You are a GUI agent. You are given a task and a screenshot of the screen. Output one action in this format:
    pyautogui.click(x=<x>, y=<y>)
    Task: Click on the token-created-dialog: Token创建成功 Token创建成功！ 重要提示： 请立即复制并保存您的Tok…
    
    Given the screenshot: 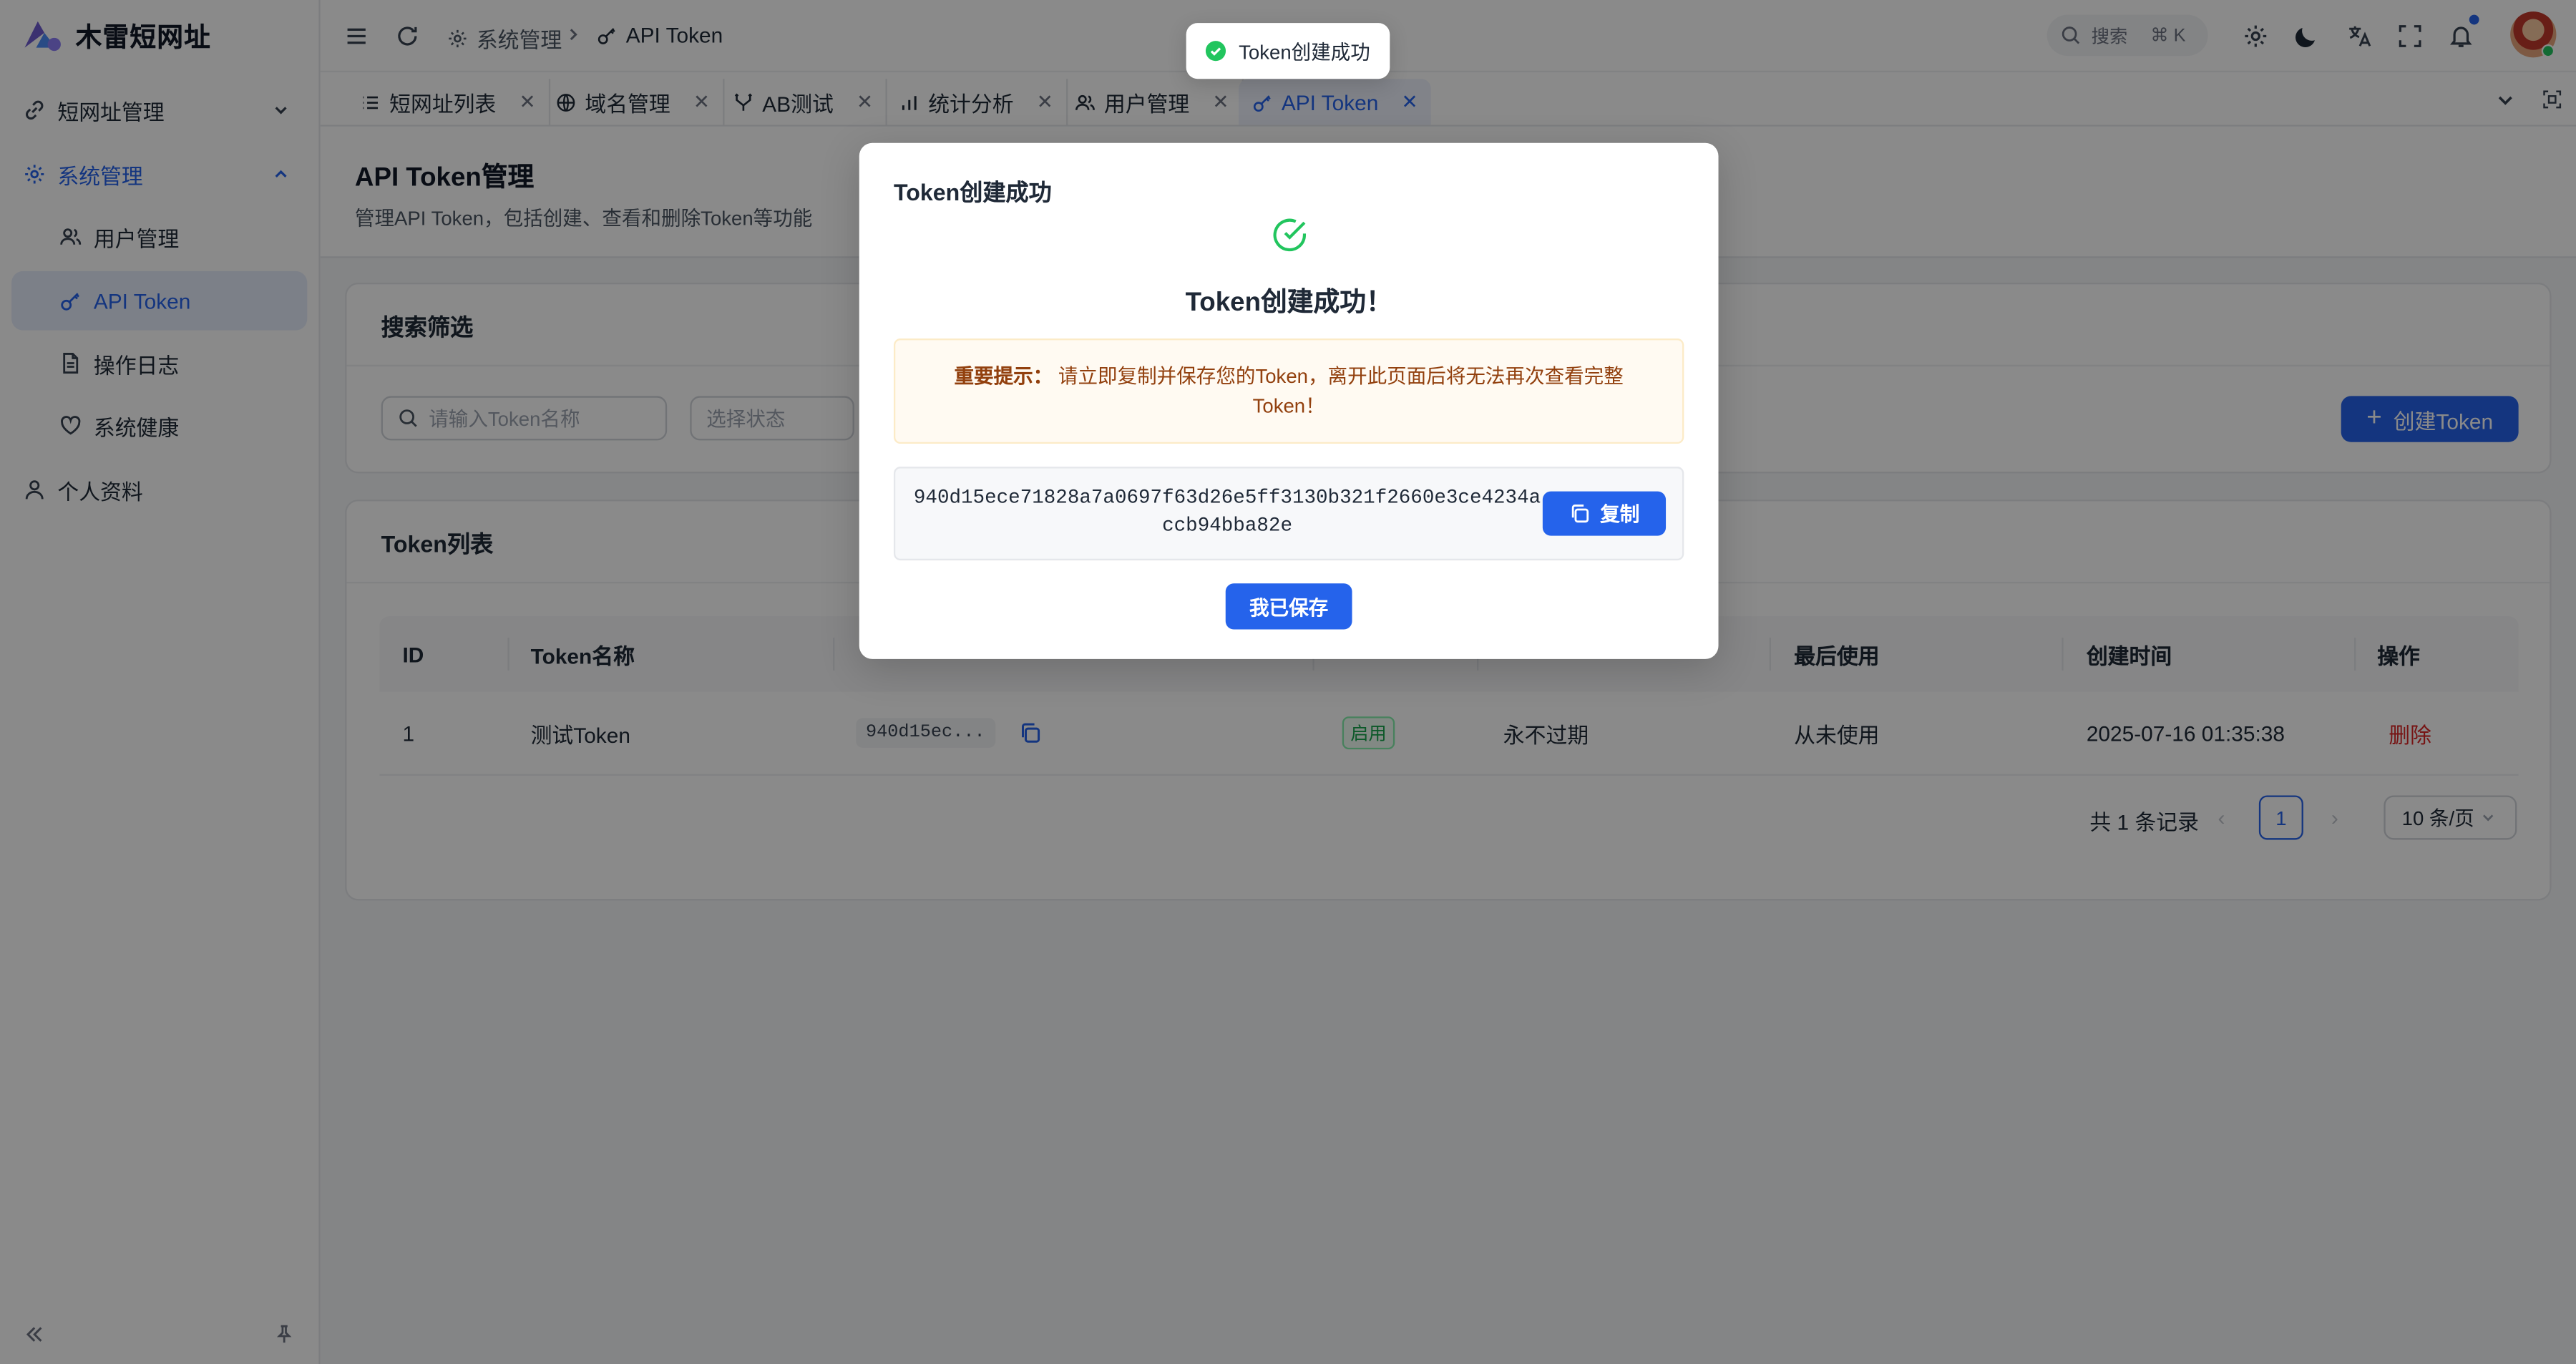 What is the action you would take?
    pyautogui.click(x=1289, y=400)
    